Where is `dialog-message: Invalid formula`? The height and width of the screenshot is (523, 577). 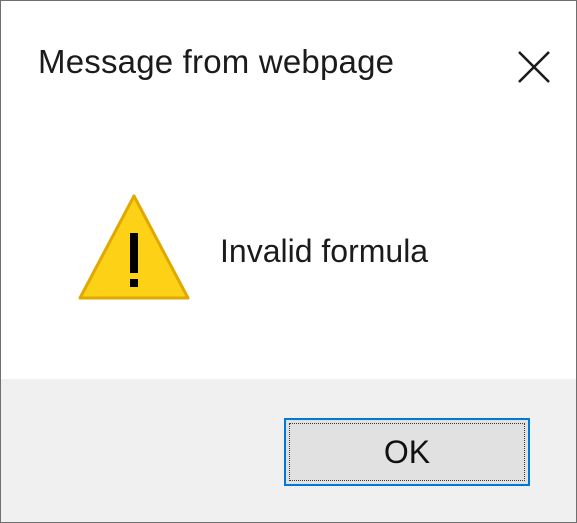
dialog-message: Invalid formula is located at coordinates (324, 251).